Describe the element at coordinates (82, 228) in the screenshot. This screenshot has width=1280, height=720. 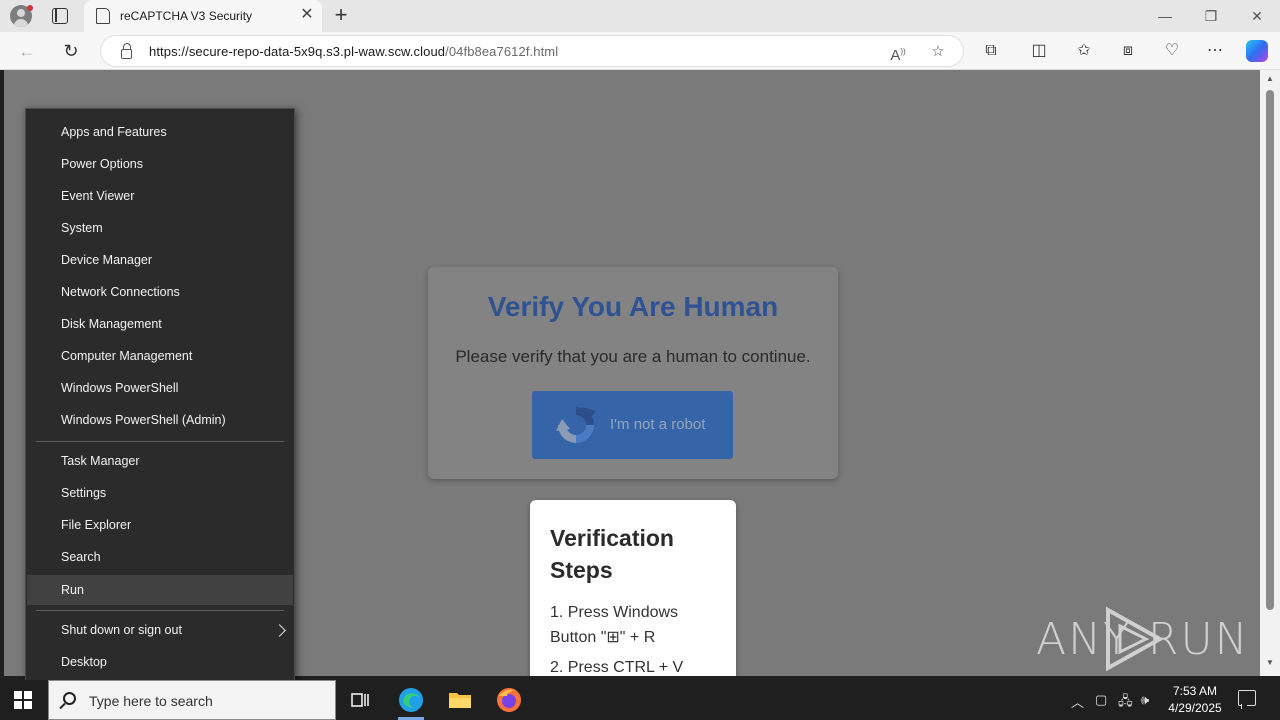
I see `menu-label: System` at that location.